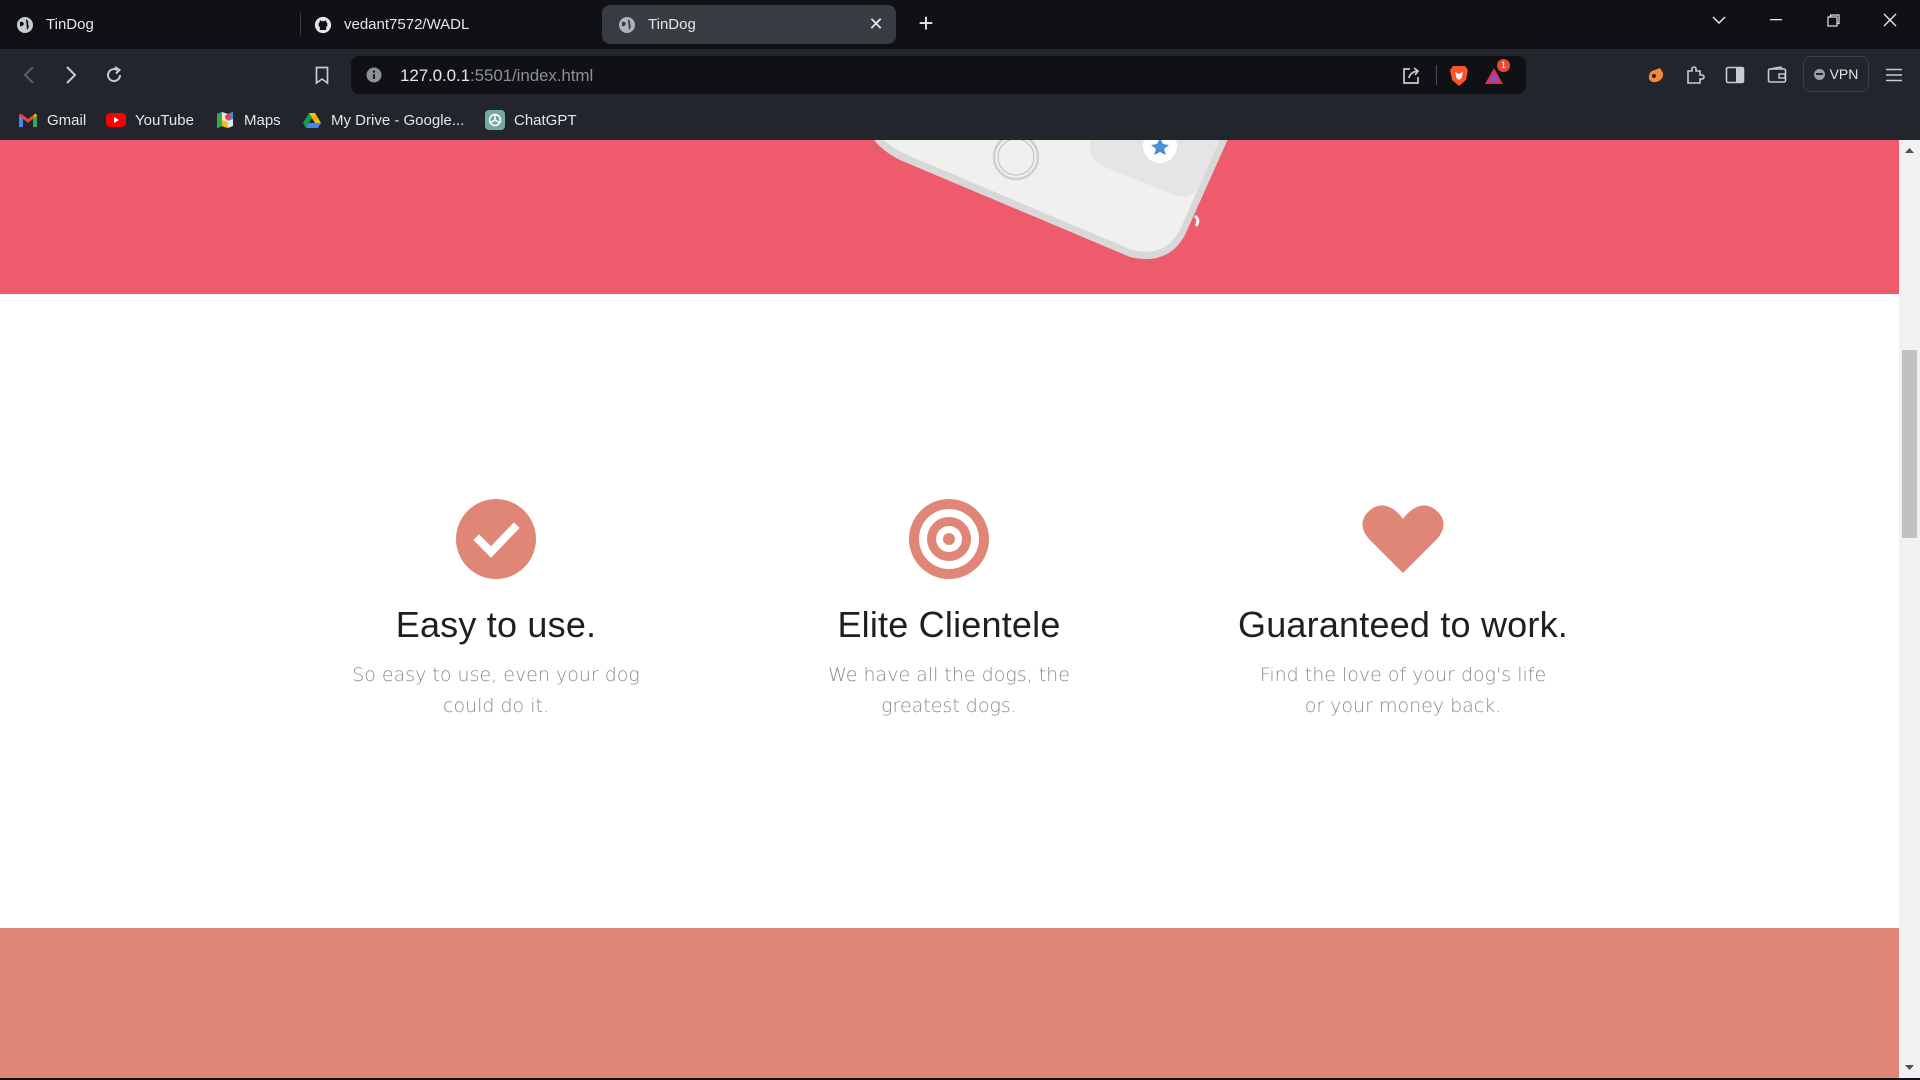 This screenshot has height=1080, width=1920. Describe the element at coordinates (1496, 73) in the screenshot. I see `brave-rewards-icon: 1` at that location.